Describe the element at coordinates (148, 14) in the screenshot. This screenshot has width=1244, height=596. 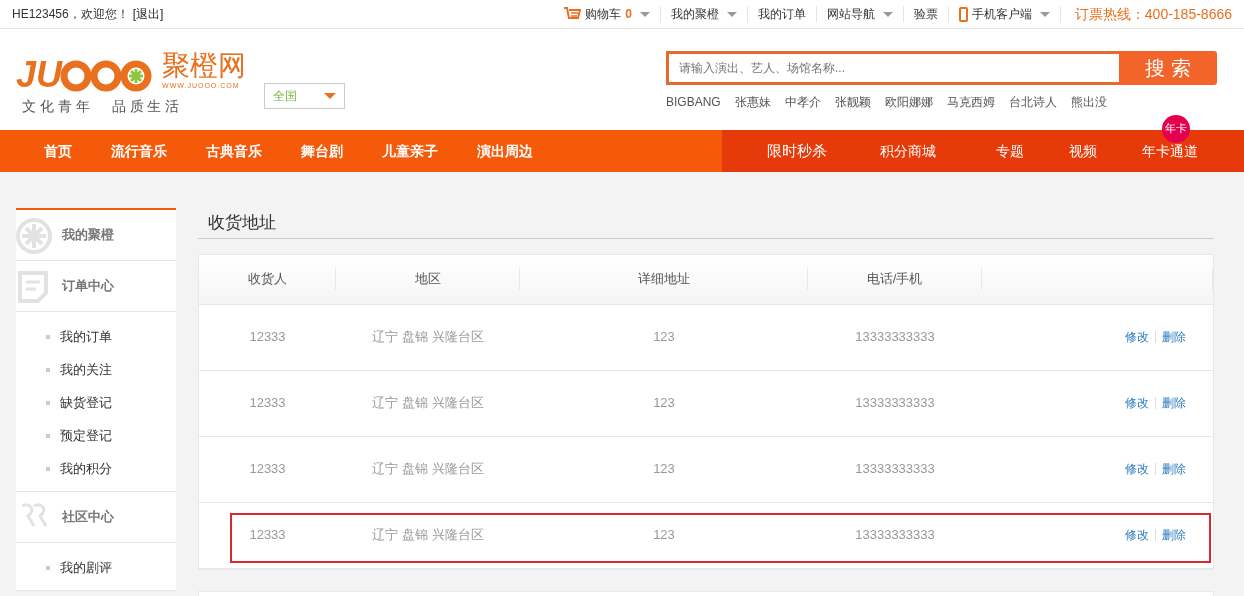
I see `logout-link: [退出]` at that location.